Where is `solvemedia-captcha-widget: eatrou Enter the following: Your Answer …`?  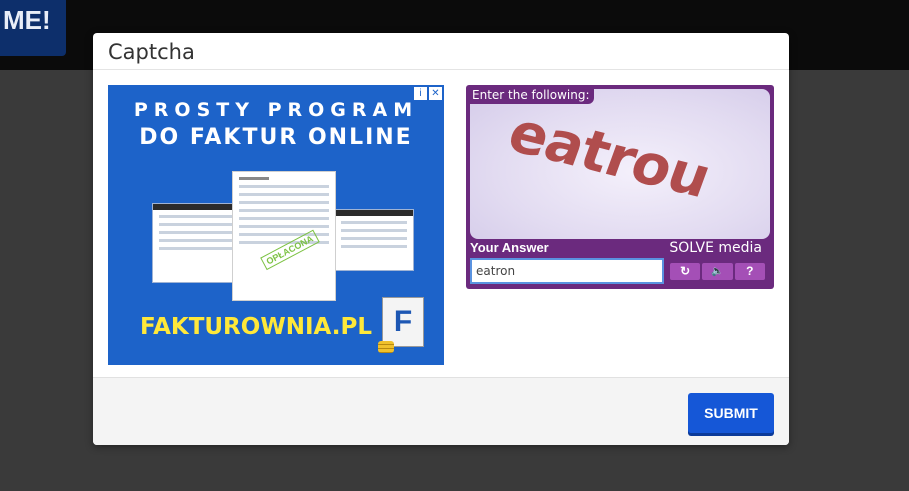
solvemedia-captcha-widget: eatrou Enter the following: Your Answer … is located at coordinates (620, 187).